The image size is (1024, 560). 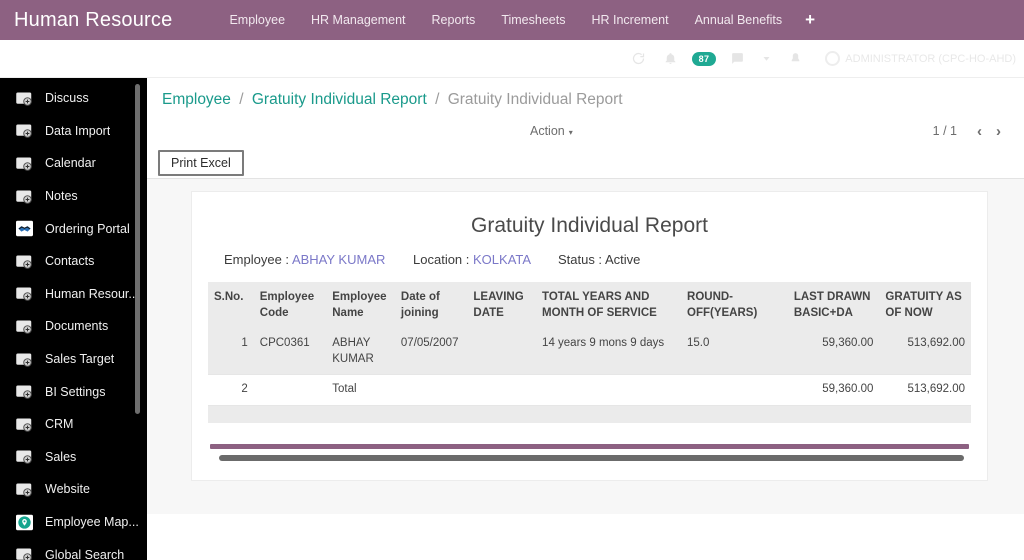 I want to click on sidebar-item-sales: Sales, so click(x=73, y=457).